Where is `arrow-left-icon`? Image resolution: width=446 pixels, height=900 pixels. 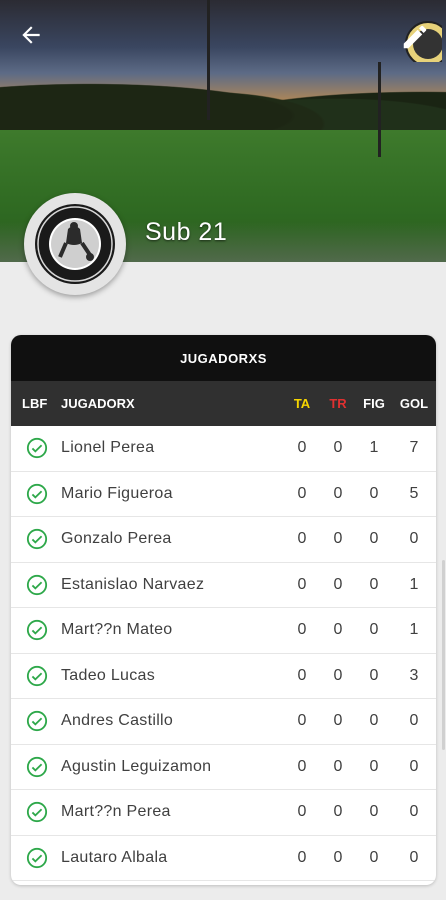 arrow-left-icon is located at coordinates (31, 35).